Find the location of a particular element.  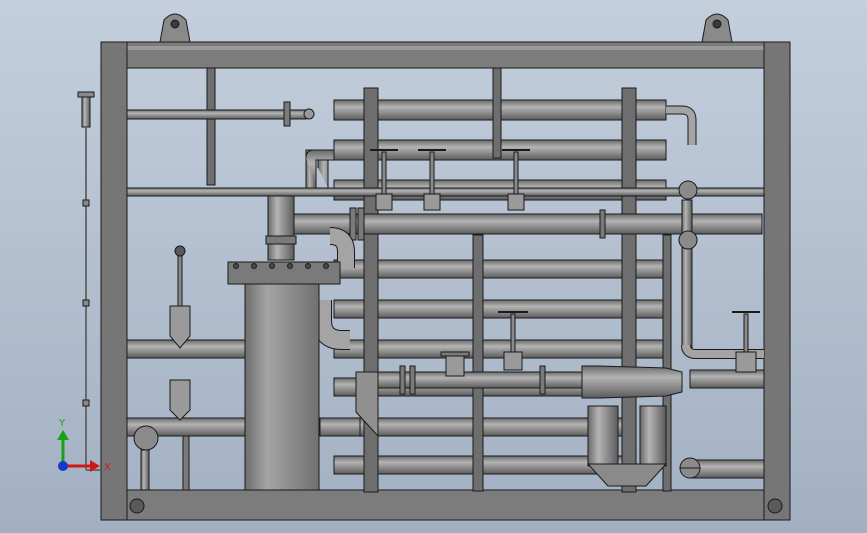

main-header-pipe is located at coordinates (445, 192).